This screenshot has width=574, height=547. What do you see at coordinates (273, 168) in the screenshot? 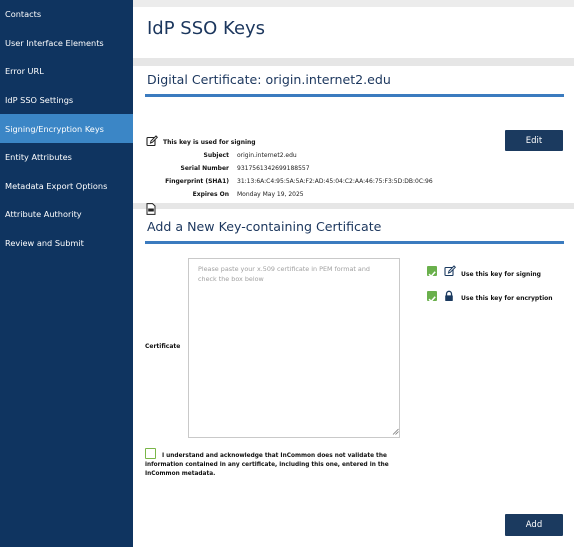
I see `serial-number-value: 9317561342699188557` at bounding box center [273, 168].